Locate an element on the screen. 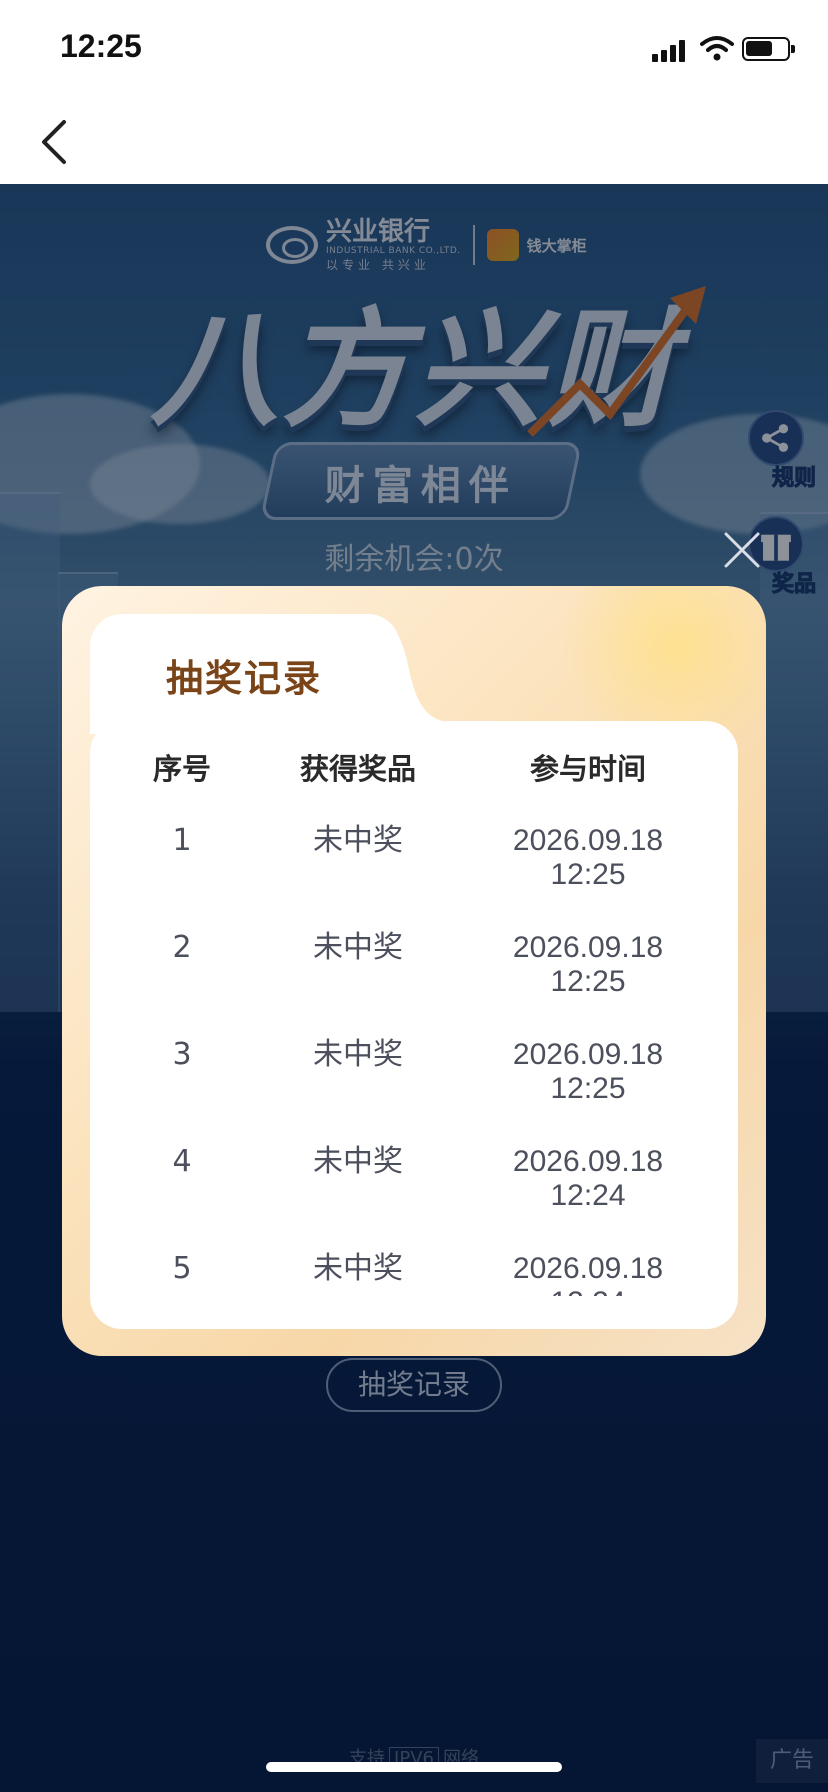 The width and height of the screenshot is (828, 1792). wifi-icon is located at coordinates (717, 48).